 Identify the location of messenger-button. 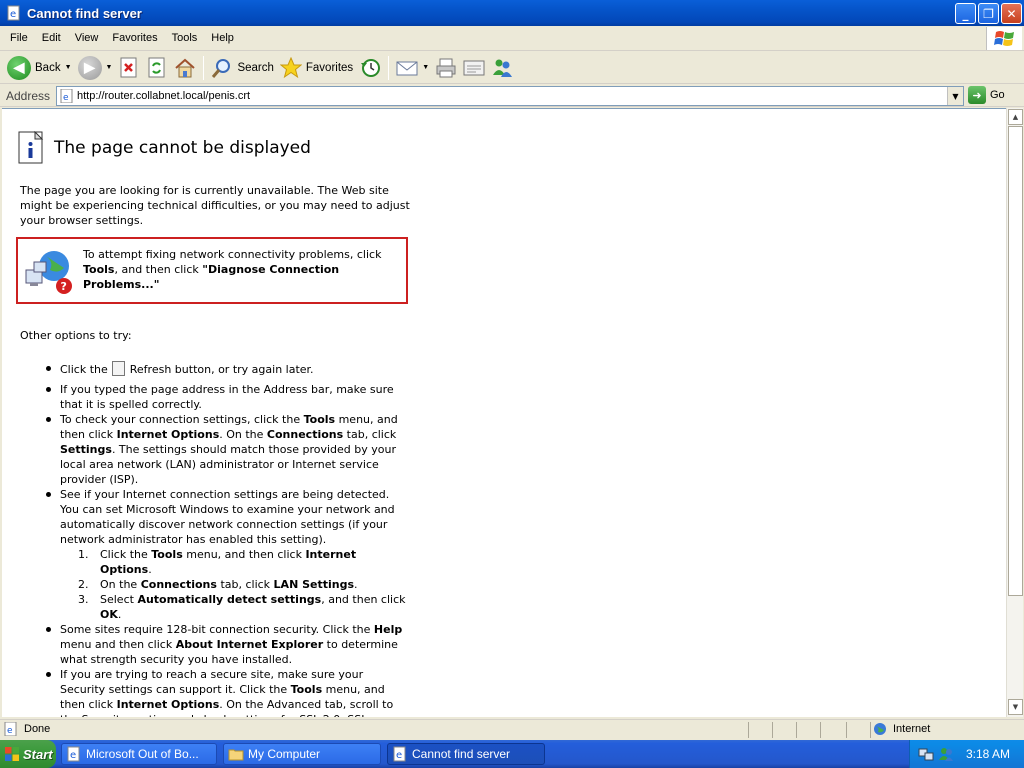
(502, 68).